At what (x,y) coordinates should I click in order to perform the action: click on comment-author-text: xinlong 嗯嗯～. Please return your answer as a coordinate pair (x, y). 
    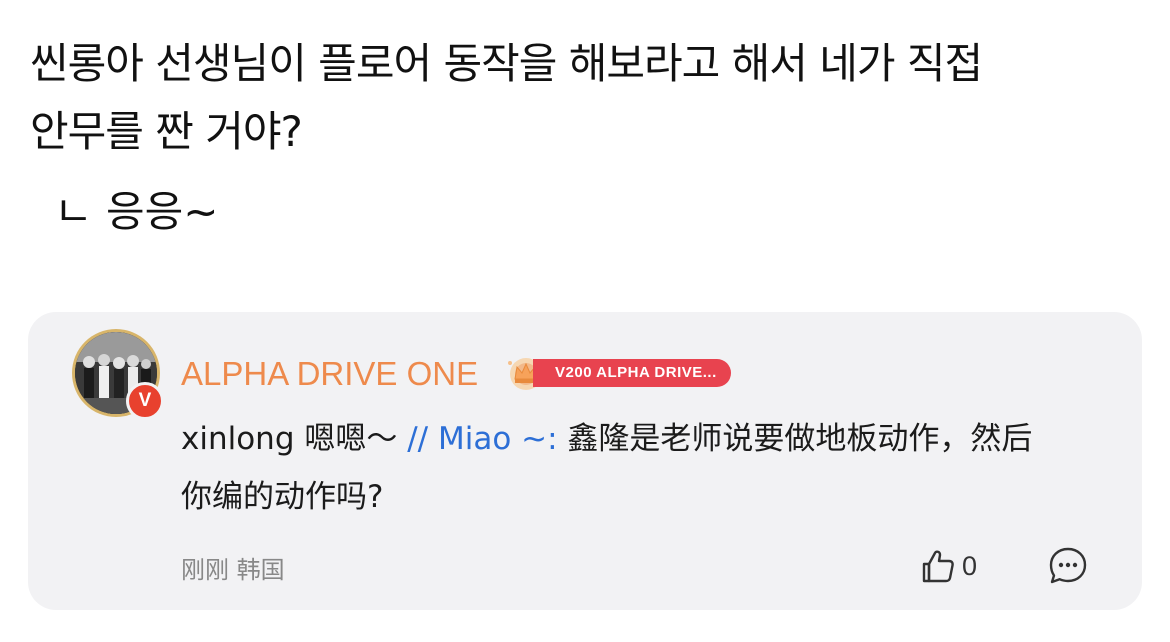
    Looking at the image, I should click on (294, 439).